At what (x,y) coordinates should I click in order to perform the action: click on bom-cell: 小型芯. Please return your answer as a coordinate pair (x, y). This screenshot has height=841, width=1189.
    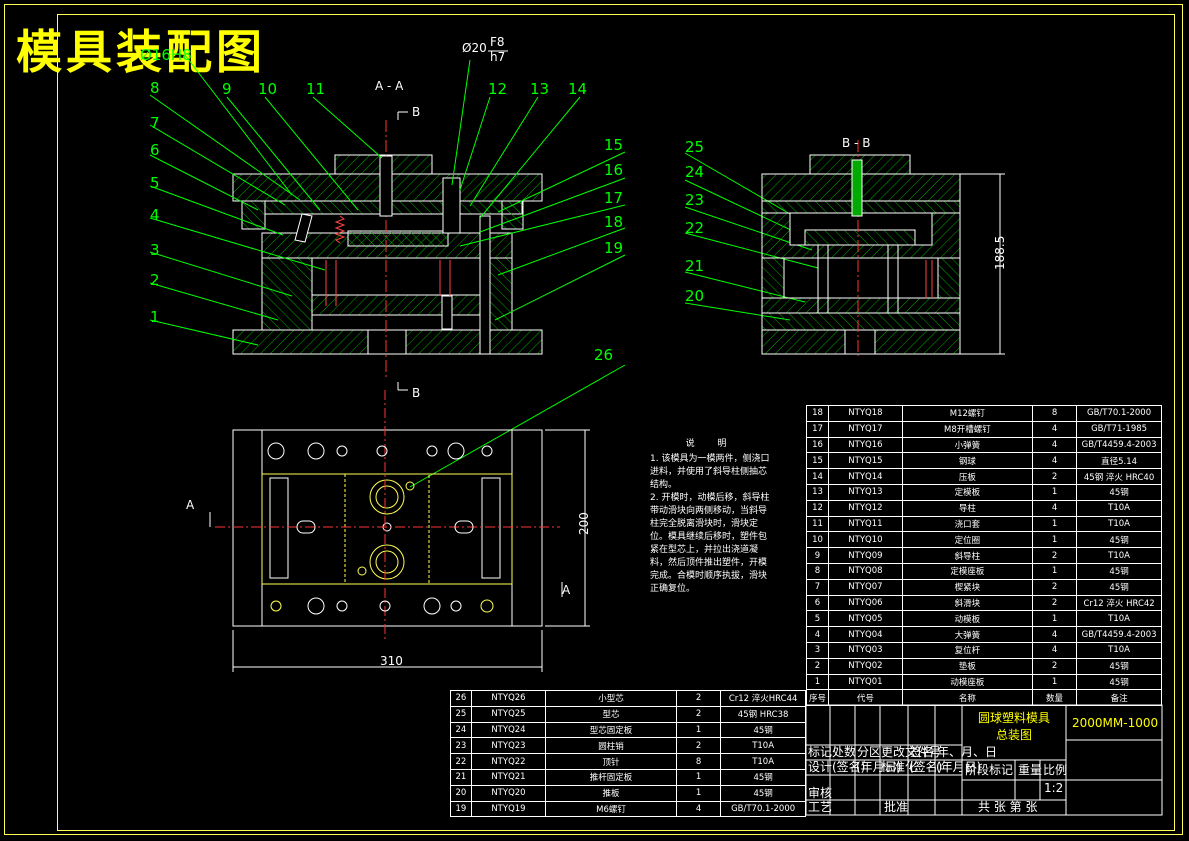
    Looking at the image, I should click on (611, 698).